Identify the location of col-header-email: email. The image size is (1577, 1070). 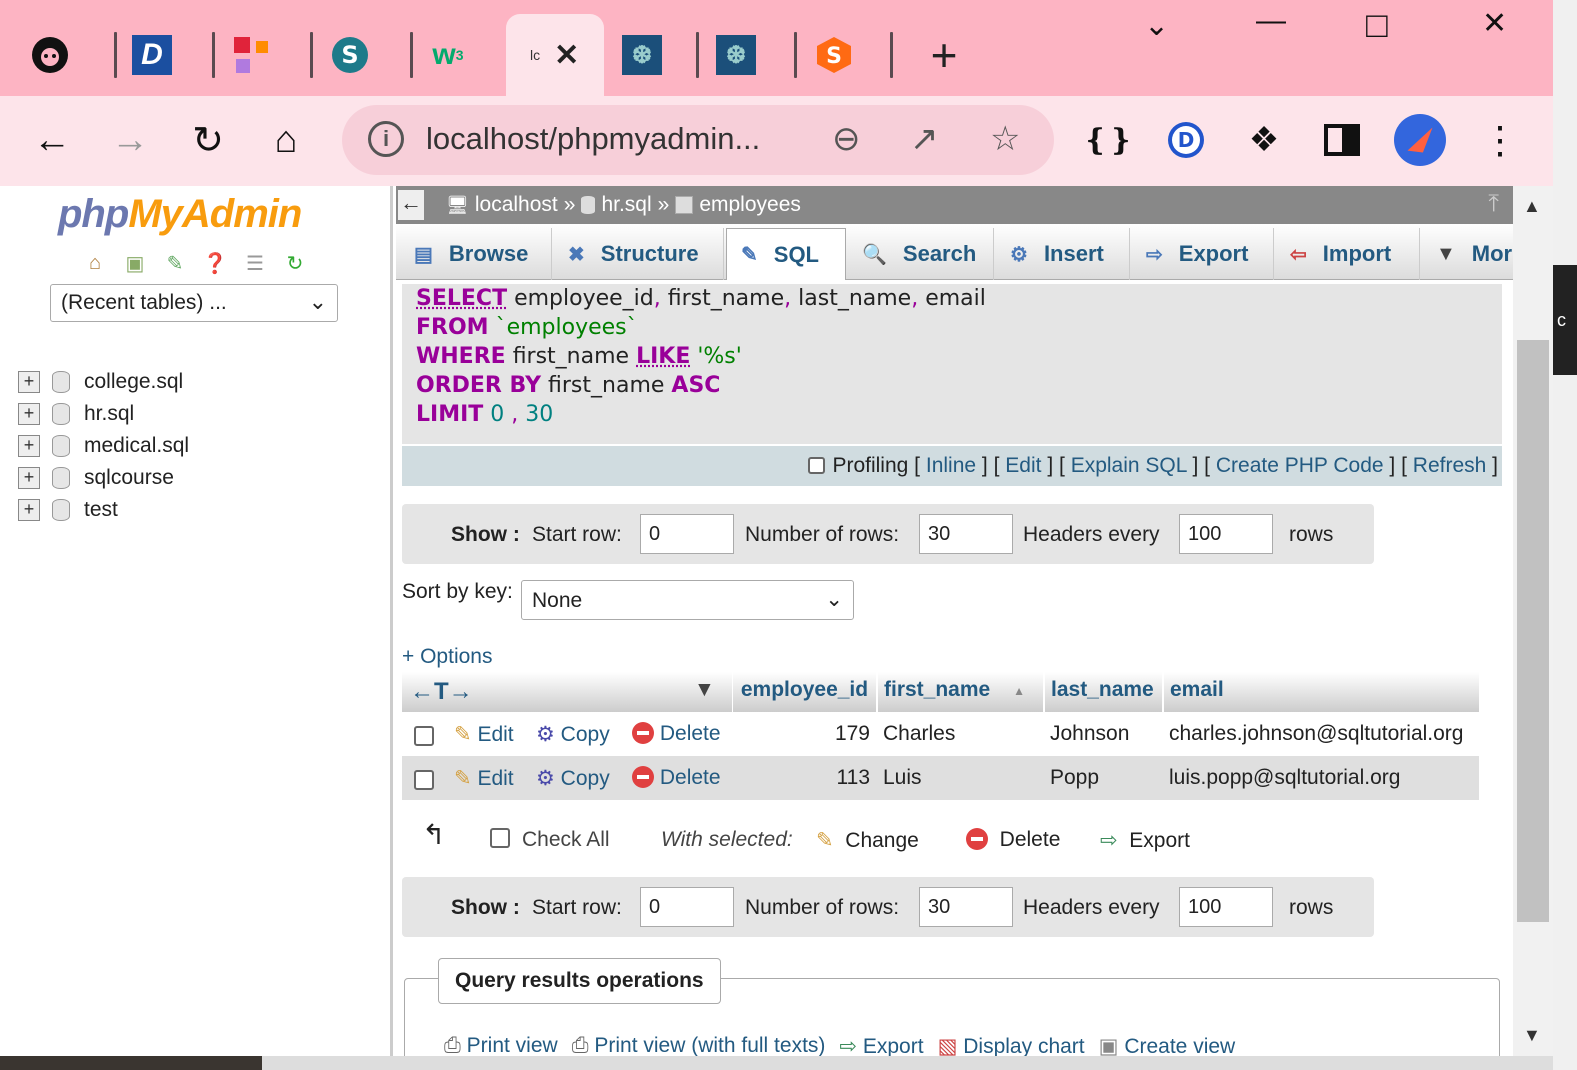
(1321, 692).